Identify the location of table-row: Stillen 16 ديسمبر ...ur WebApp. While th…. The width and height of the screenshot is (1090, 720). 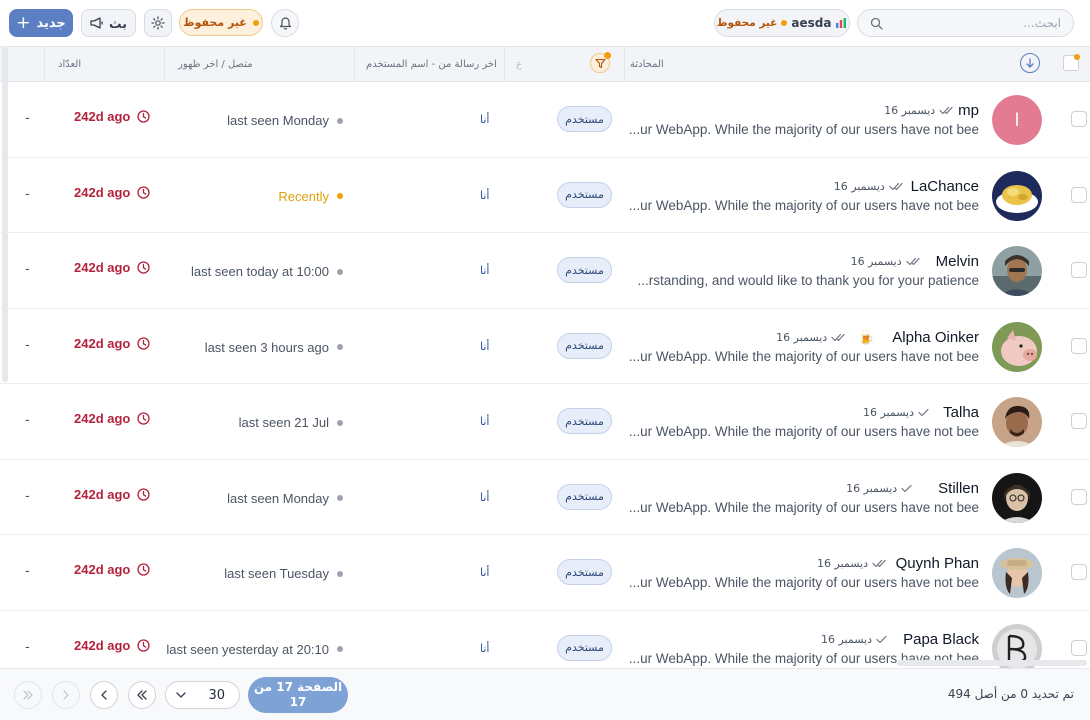
(545, 497).